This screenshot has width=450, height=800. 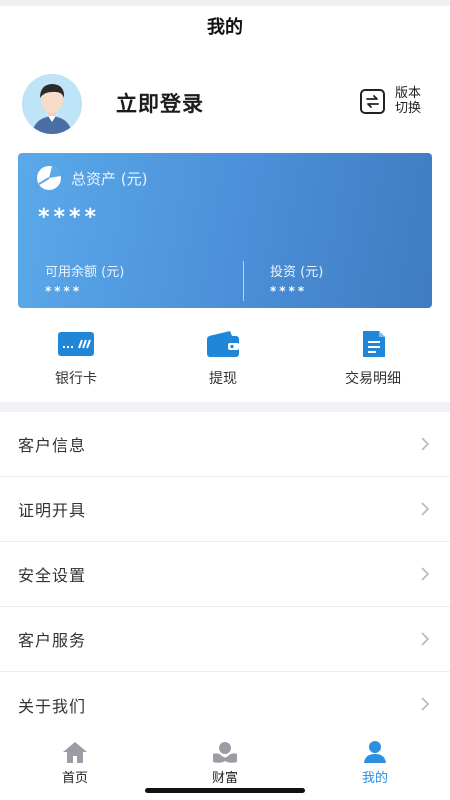 I want to click on investment-label: 投资 (元), so click(x=297, y=272).